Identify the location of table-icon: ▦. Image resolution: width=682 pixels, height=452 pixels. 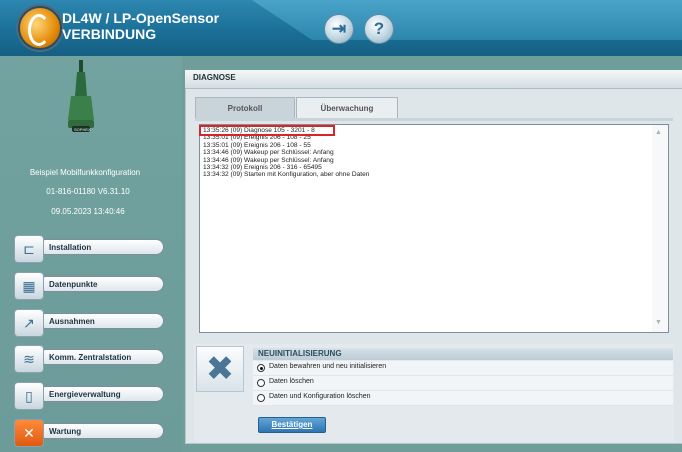
(29, 286).